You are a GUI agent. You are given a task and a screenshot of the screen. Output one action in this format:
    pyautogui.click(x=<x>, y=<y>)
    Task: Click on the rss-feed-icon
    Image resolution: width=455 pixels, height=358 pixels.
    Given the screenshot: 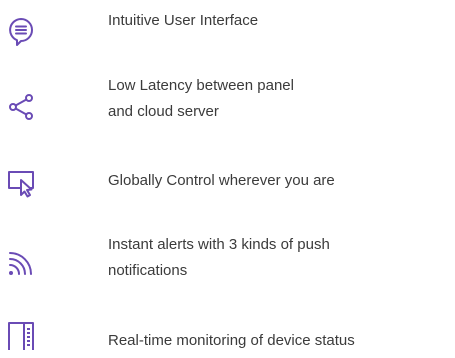 What is the action you would take?
    pyautogui.click(x=21, y=263)
    